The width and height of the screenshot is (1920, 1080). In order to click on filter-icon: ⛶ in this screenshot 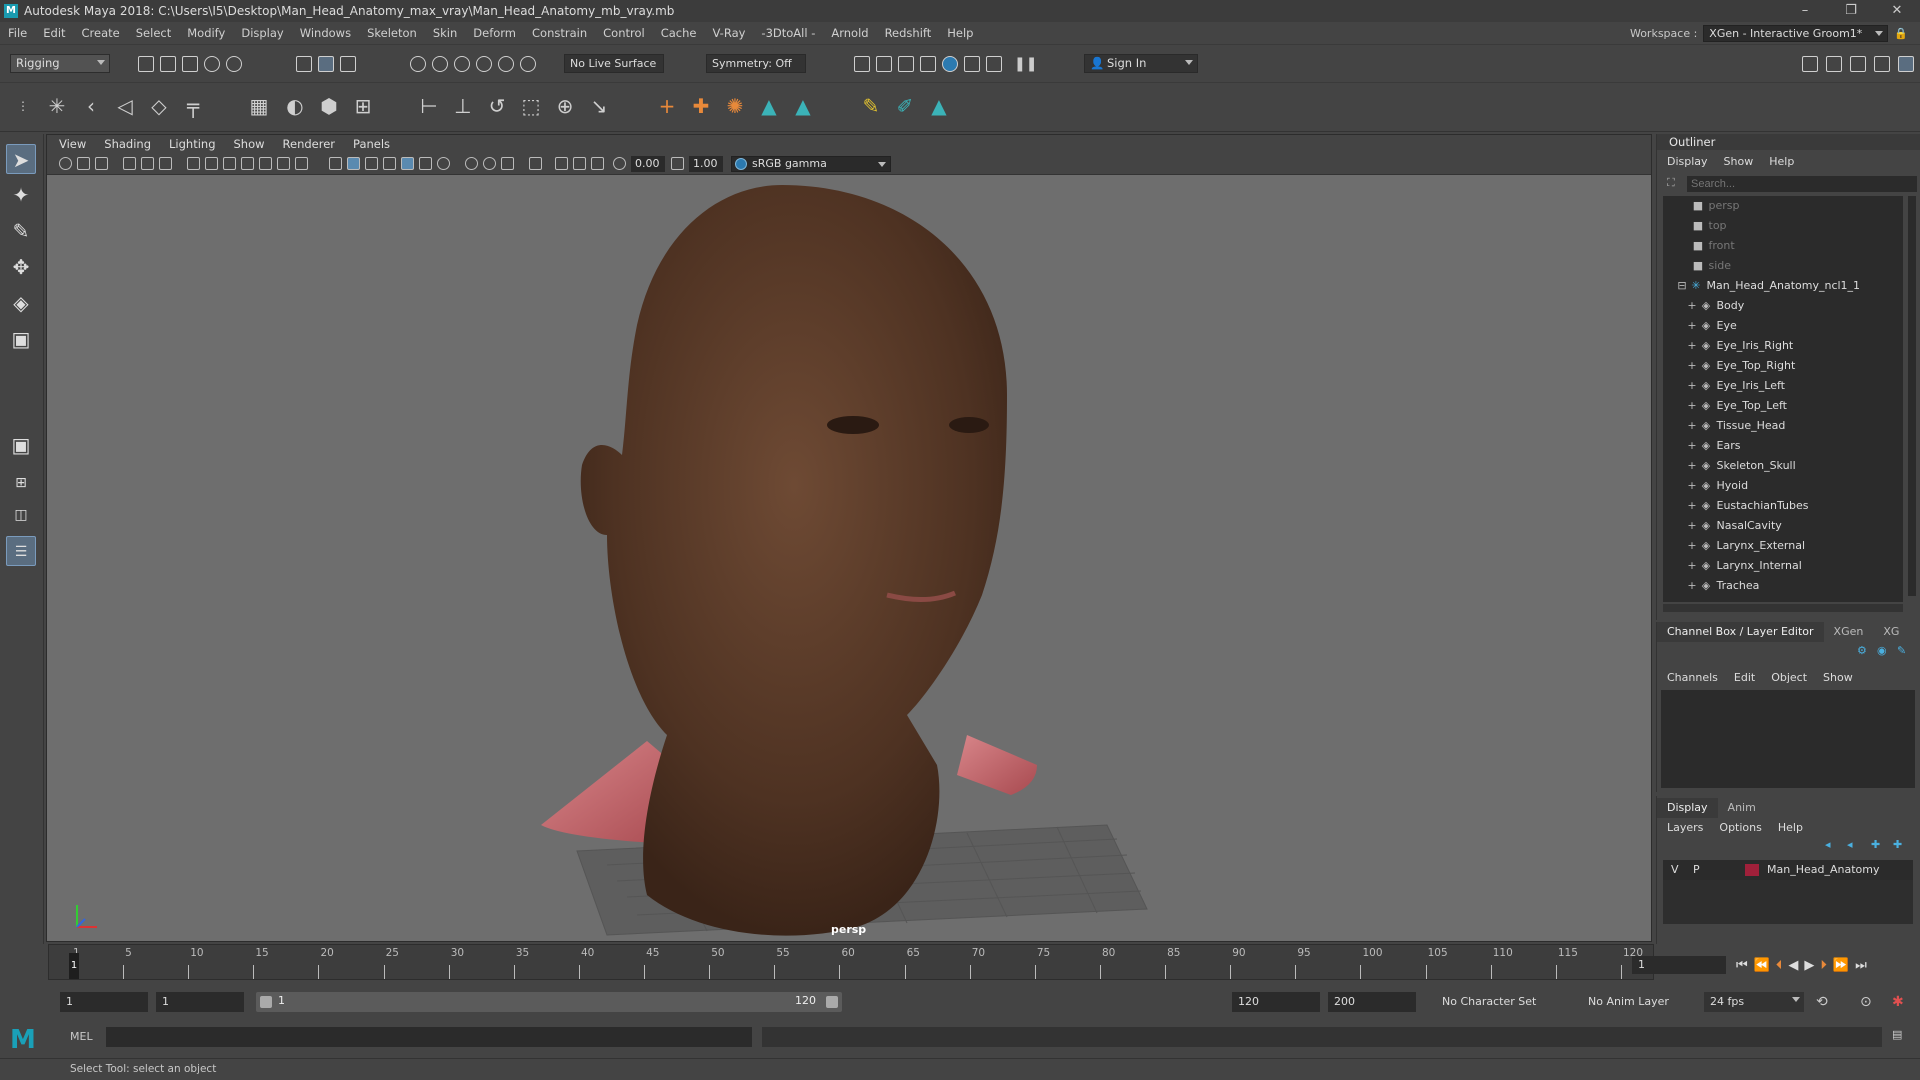, I will do `click(1671, 183)`.